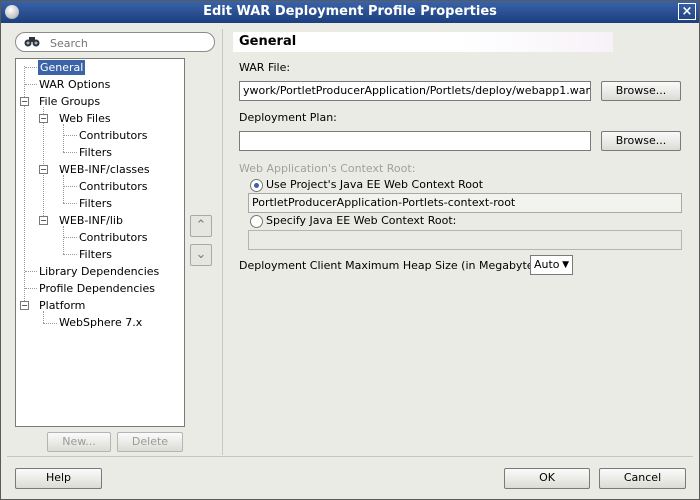 The width and height of the screenshot is (700, 500). I want to click on specify-context-root-radio, so click(256, 221).